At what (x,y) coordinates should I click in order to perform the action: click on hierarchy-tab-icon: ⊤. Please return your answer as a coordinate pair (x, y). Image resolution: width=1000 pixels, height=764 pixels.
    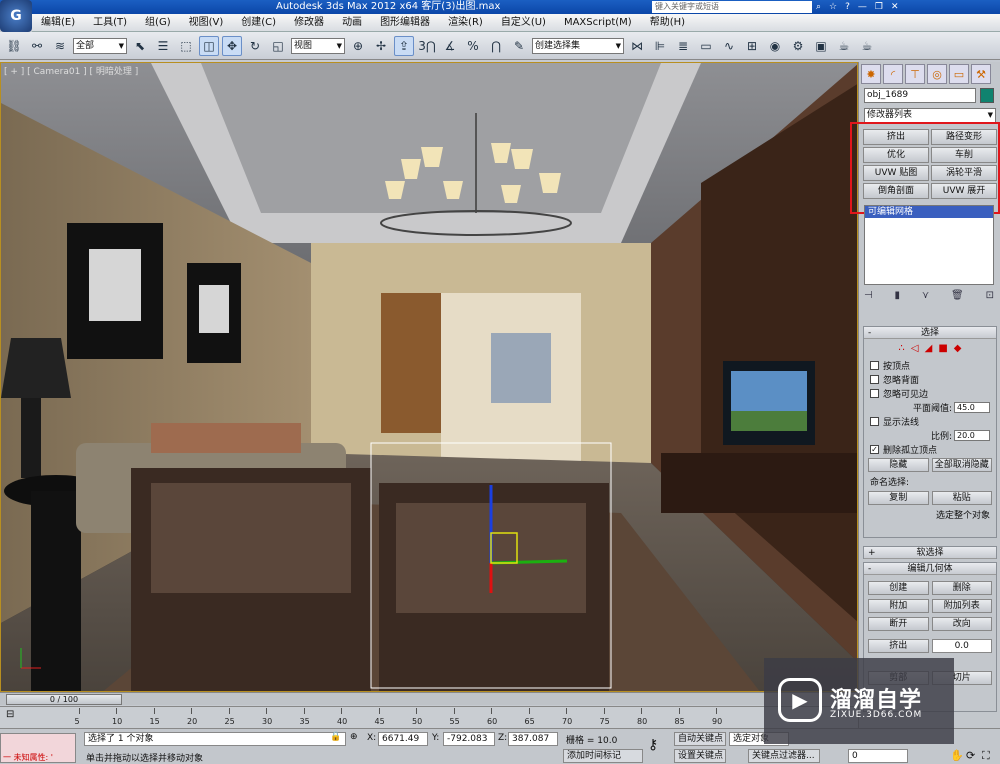
    Looking at the image, I should click on (915, 74).